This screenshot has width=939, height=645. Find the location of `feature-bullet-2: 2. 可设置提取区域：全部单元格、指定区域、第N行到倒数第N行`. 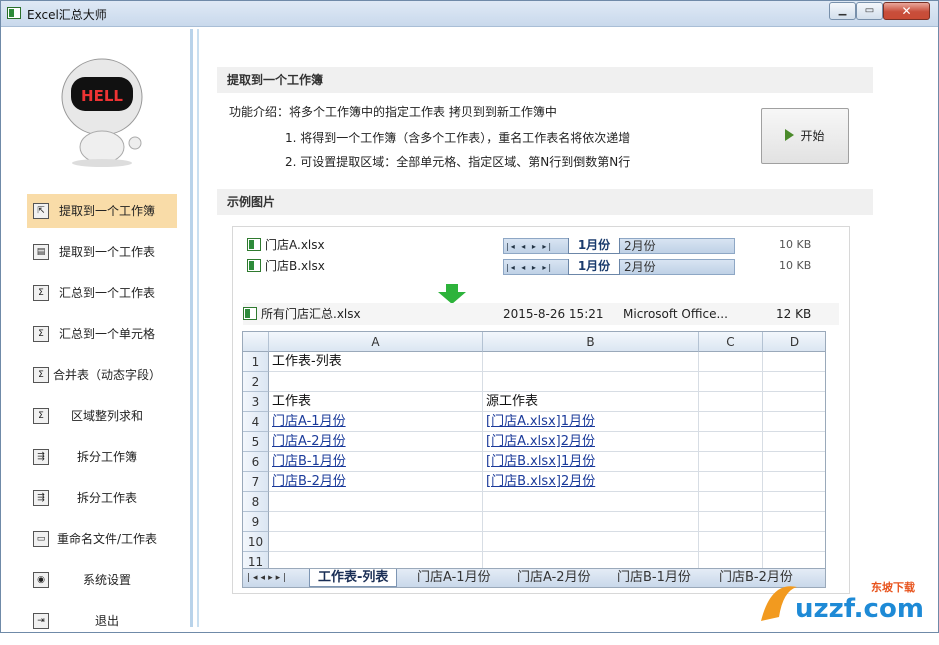

feature-bullet-2: 2. 可设置提取区域：全部单元格、指定区域、第N行到倒数第N行 is located at coordinates (458, 162).